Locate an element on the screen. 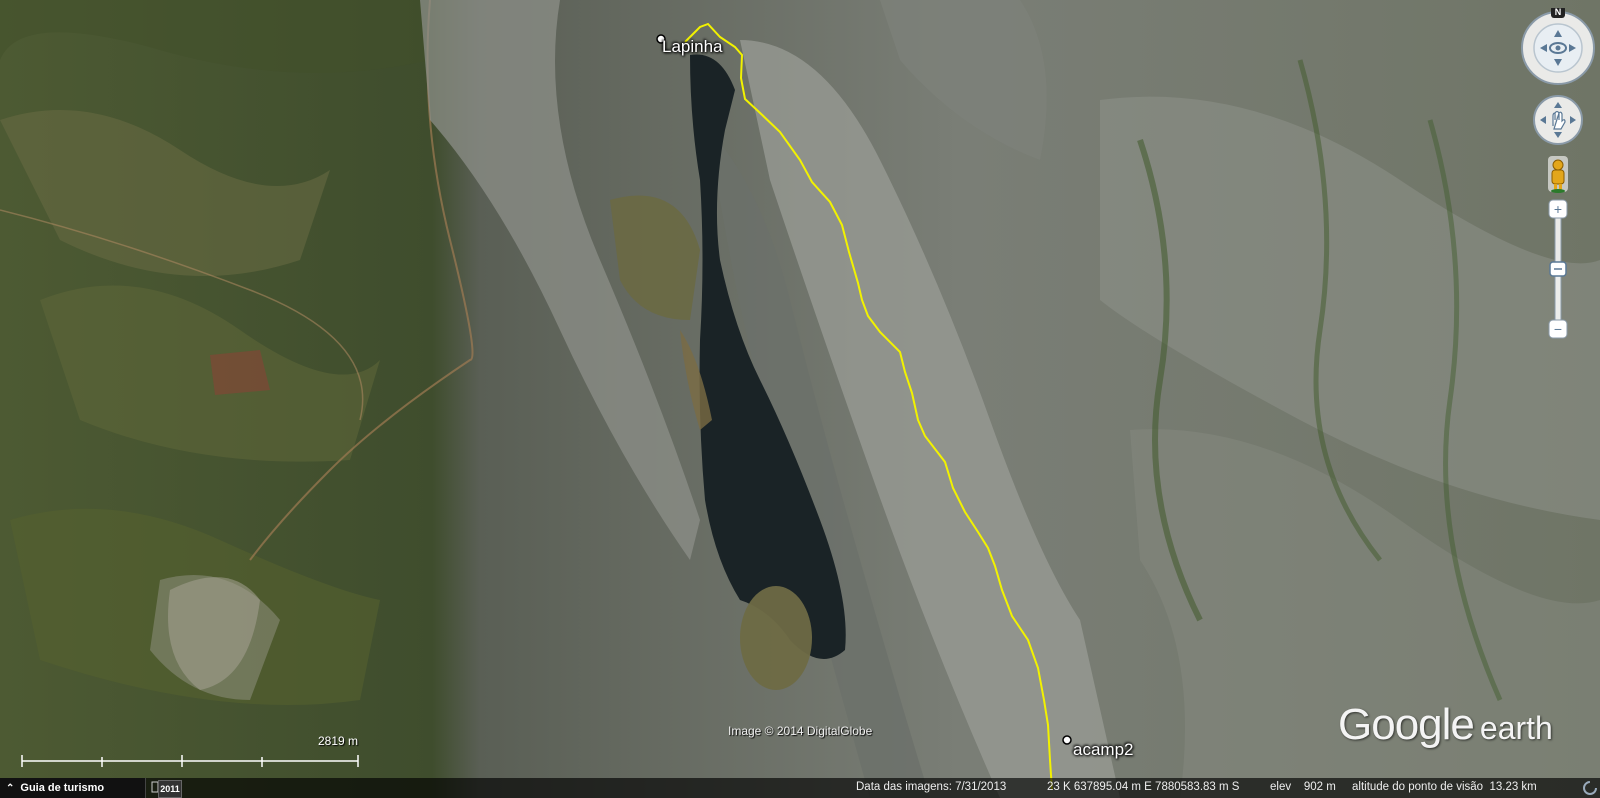 This screenshot has height=798, width=1600. placemark-label-lapinha: Lapinha is located at coordinates (692, 47).